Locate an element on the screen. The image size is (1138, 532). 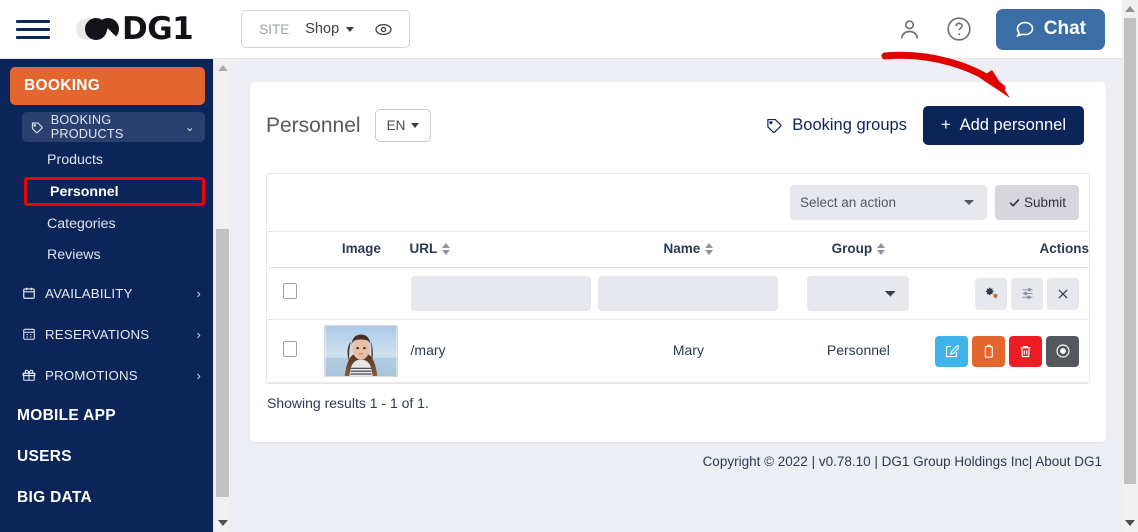
sidebar-item-categories: Categories is located at coordinates (106, 223).